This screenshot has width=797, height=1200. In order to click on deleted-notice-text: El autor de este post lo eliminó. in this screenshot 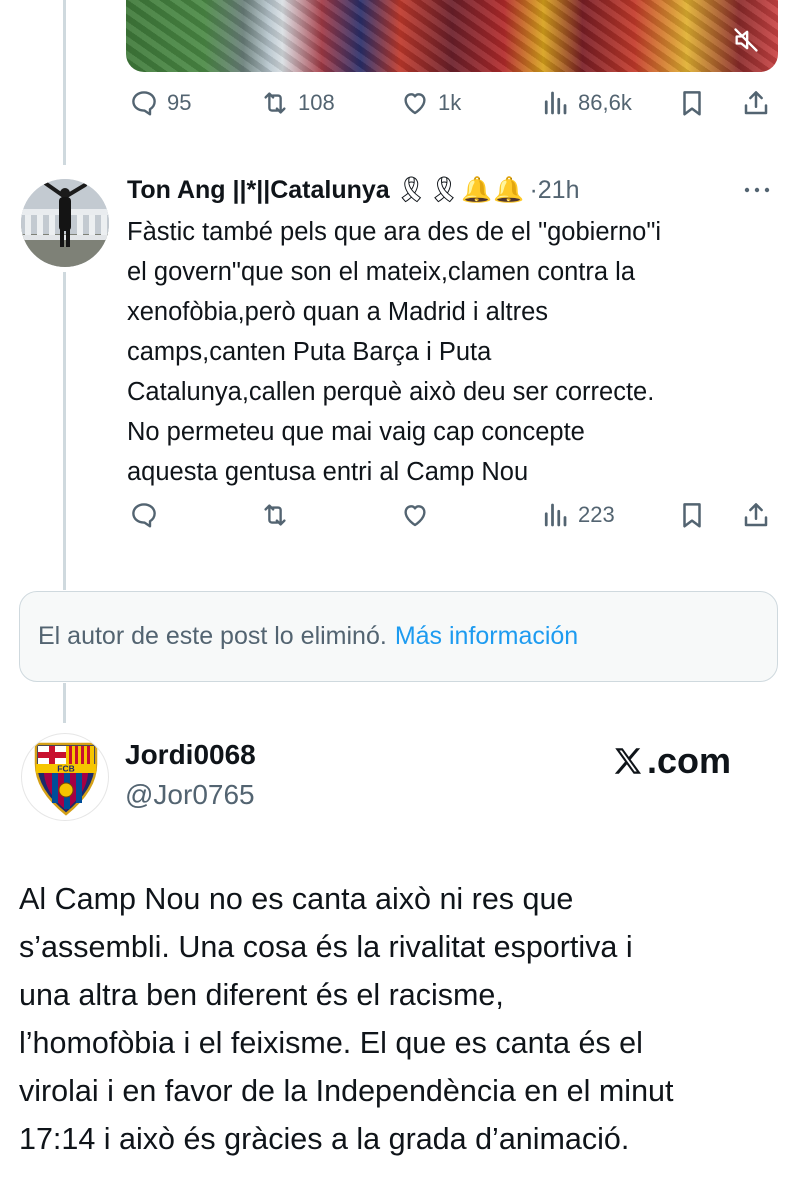, I will do `click(212, 636)`.